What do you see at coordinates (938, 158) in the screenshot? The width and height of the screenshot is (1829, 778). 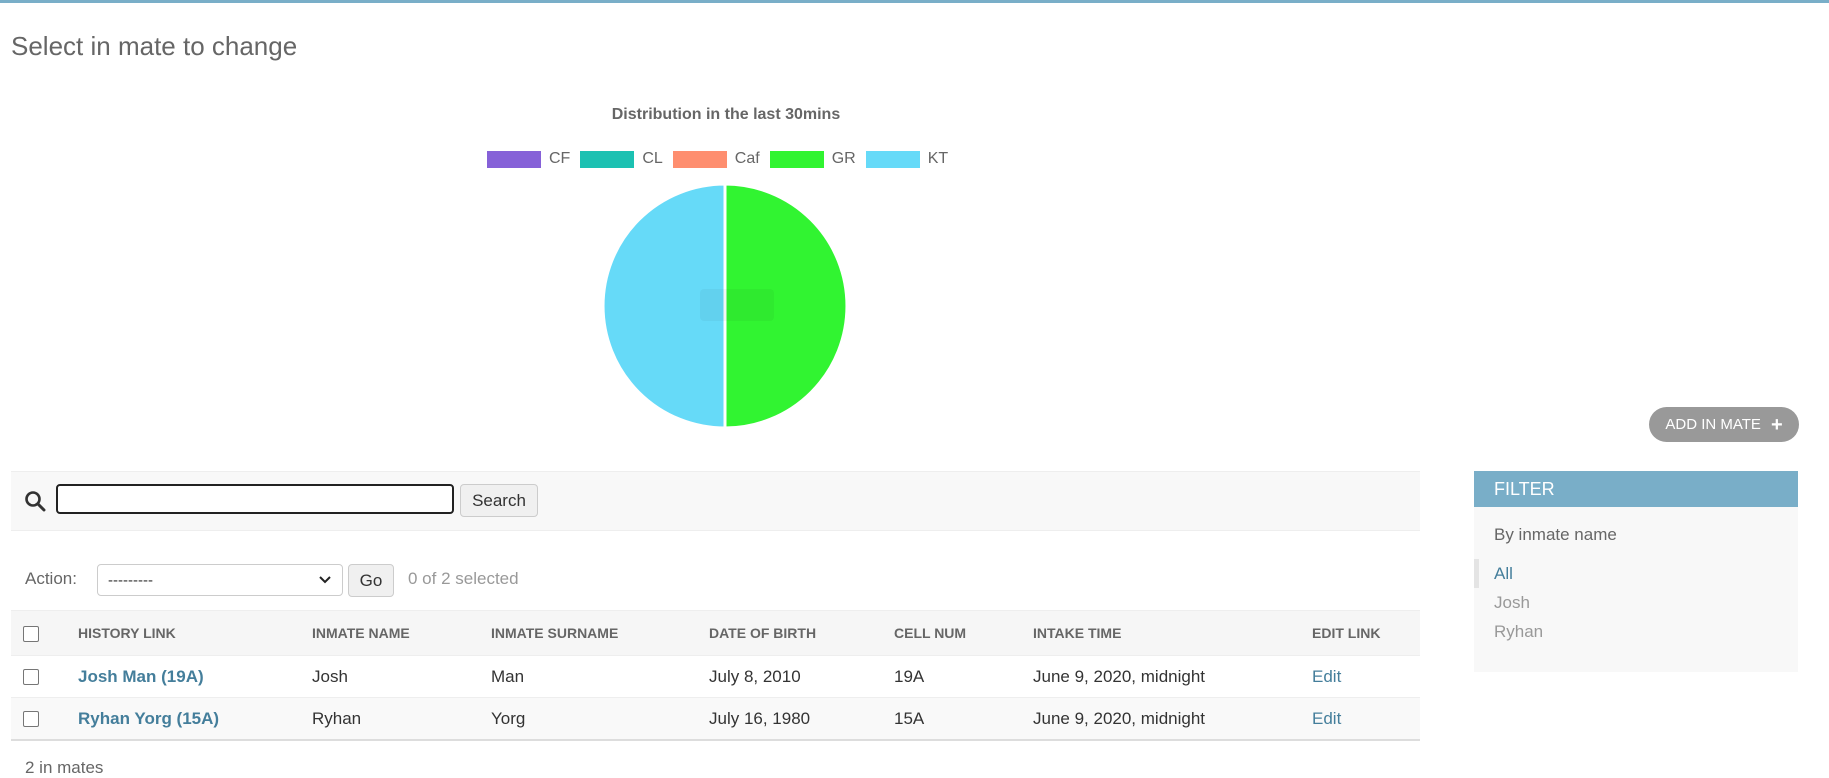 I see `legend-label: KT` at bounding box center [938, 158].